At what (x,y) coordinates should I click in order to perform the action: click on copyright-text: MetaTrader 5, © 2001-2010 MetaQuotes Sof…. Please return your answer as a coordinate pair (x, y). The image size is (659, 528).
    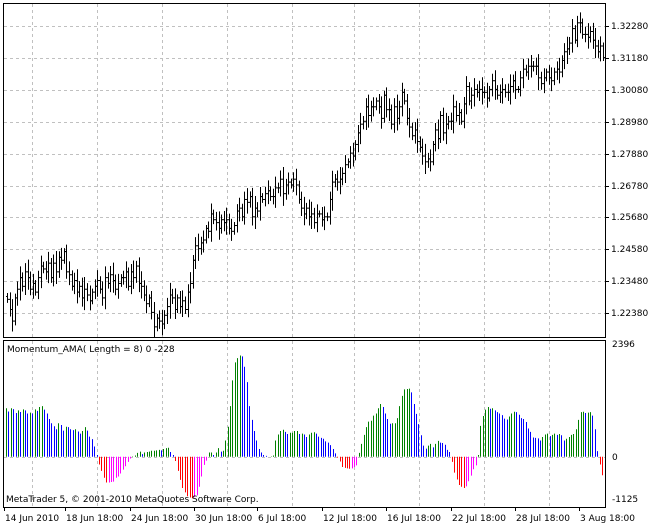
    Looking at the image, I should click on (132, 500).